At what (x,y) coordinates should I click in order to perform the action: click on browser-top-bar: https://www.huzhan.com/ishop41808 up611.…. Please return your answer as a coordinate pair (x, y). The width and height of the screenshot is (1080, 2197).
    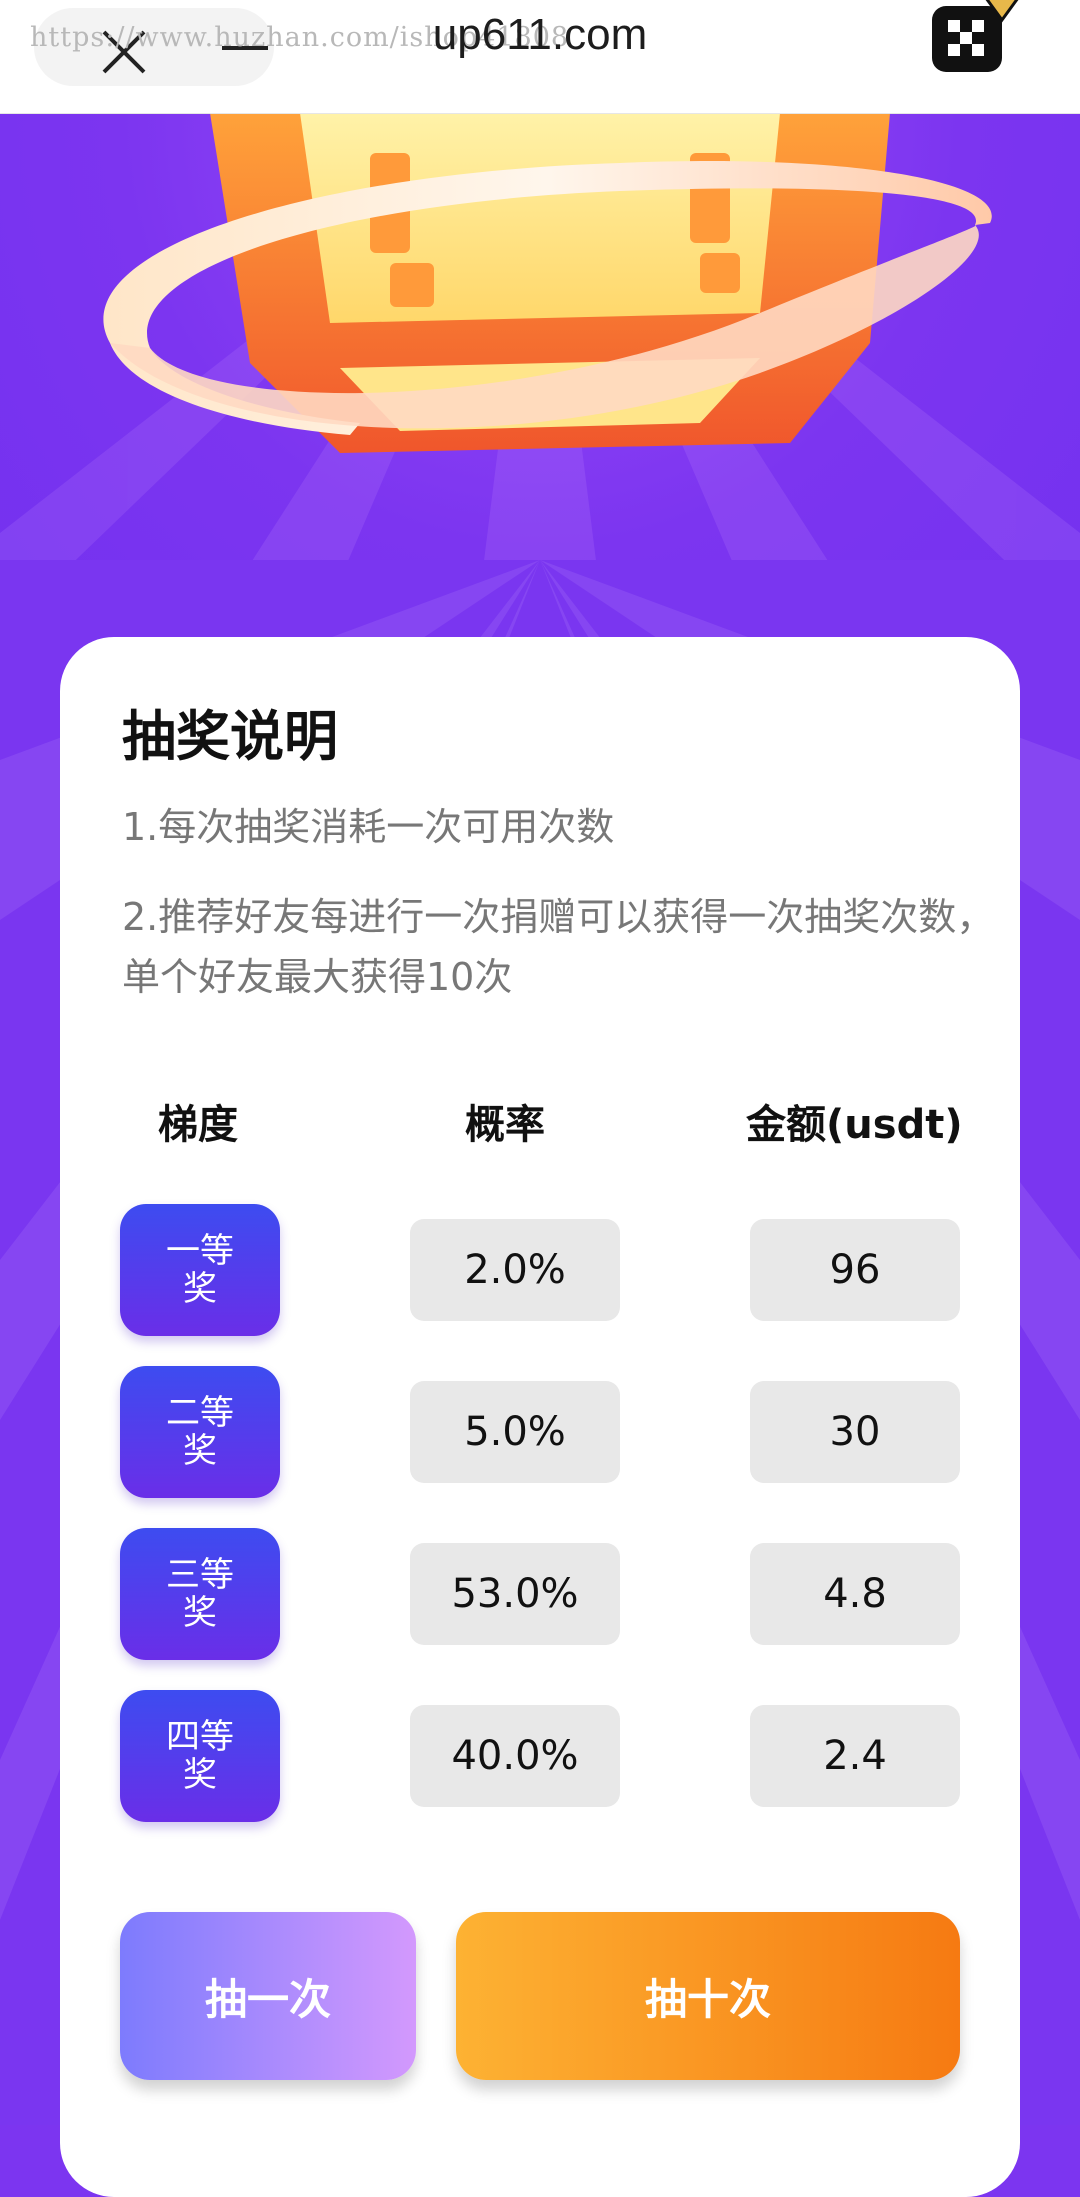
    Looking at the image, I should click on (540, 57).